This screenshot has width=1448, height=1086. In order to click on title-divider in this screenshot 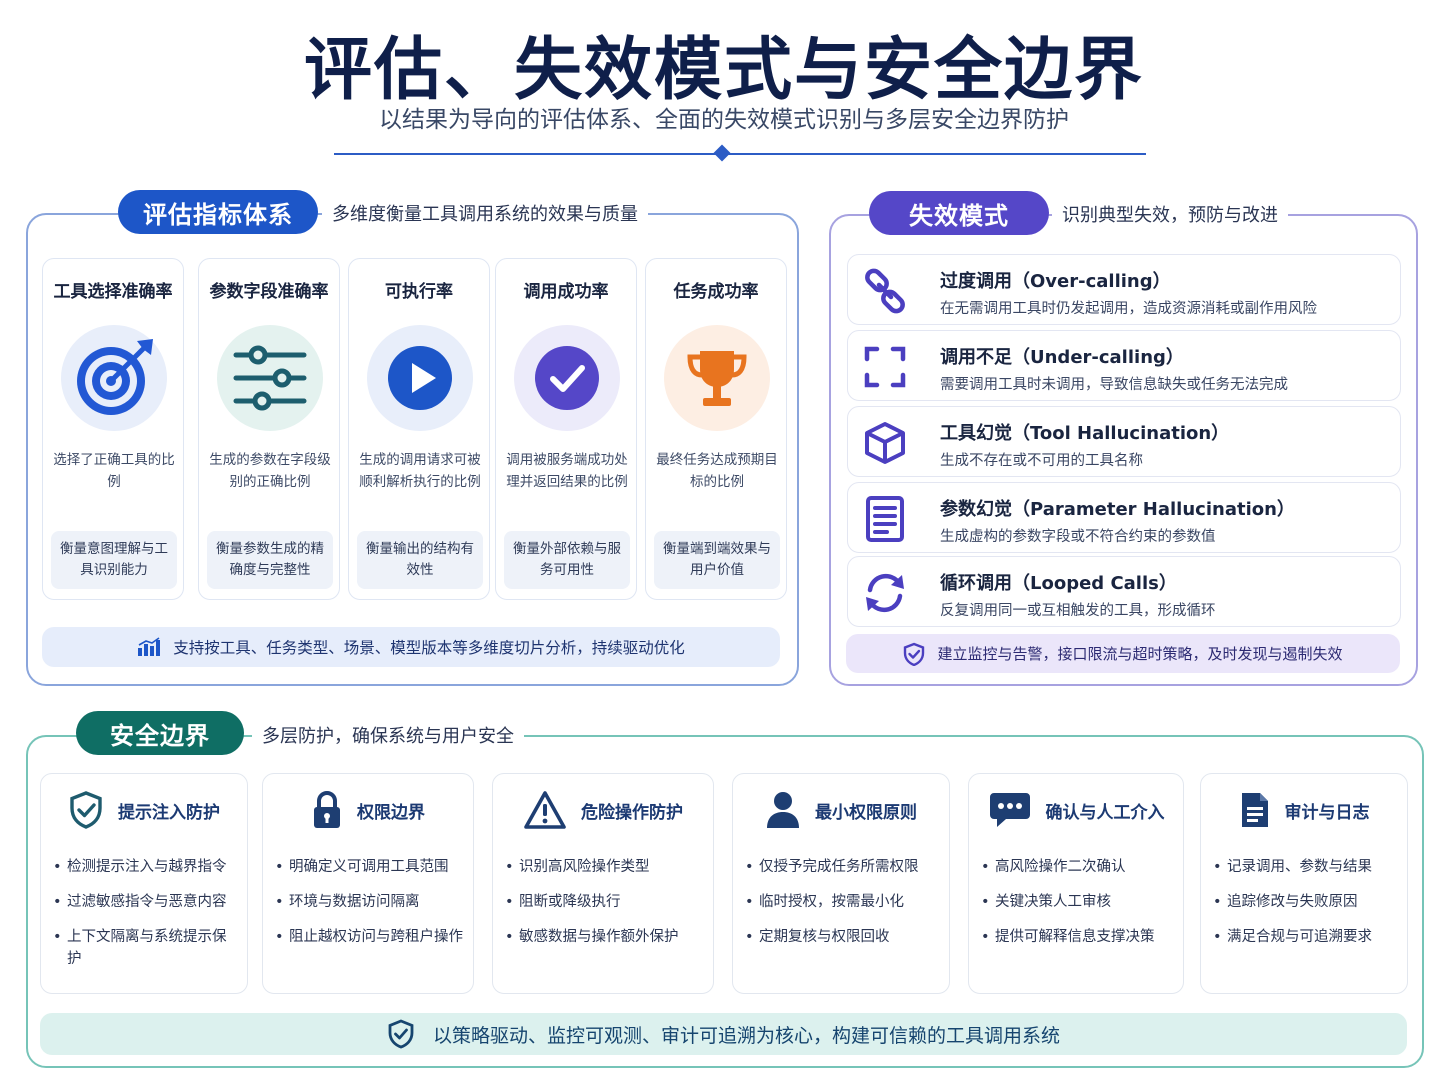, I will do `click(740, 154)`.